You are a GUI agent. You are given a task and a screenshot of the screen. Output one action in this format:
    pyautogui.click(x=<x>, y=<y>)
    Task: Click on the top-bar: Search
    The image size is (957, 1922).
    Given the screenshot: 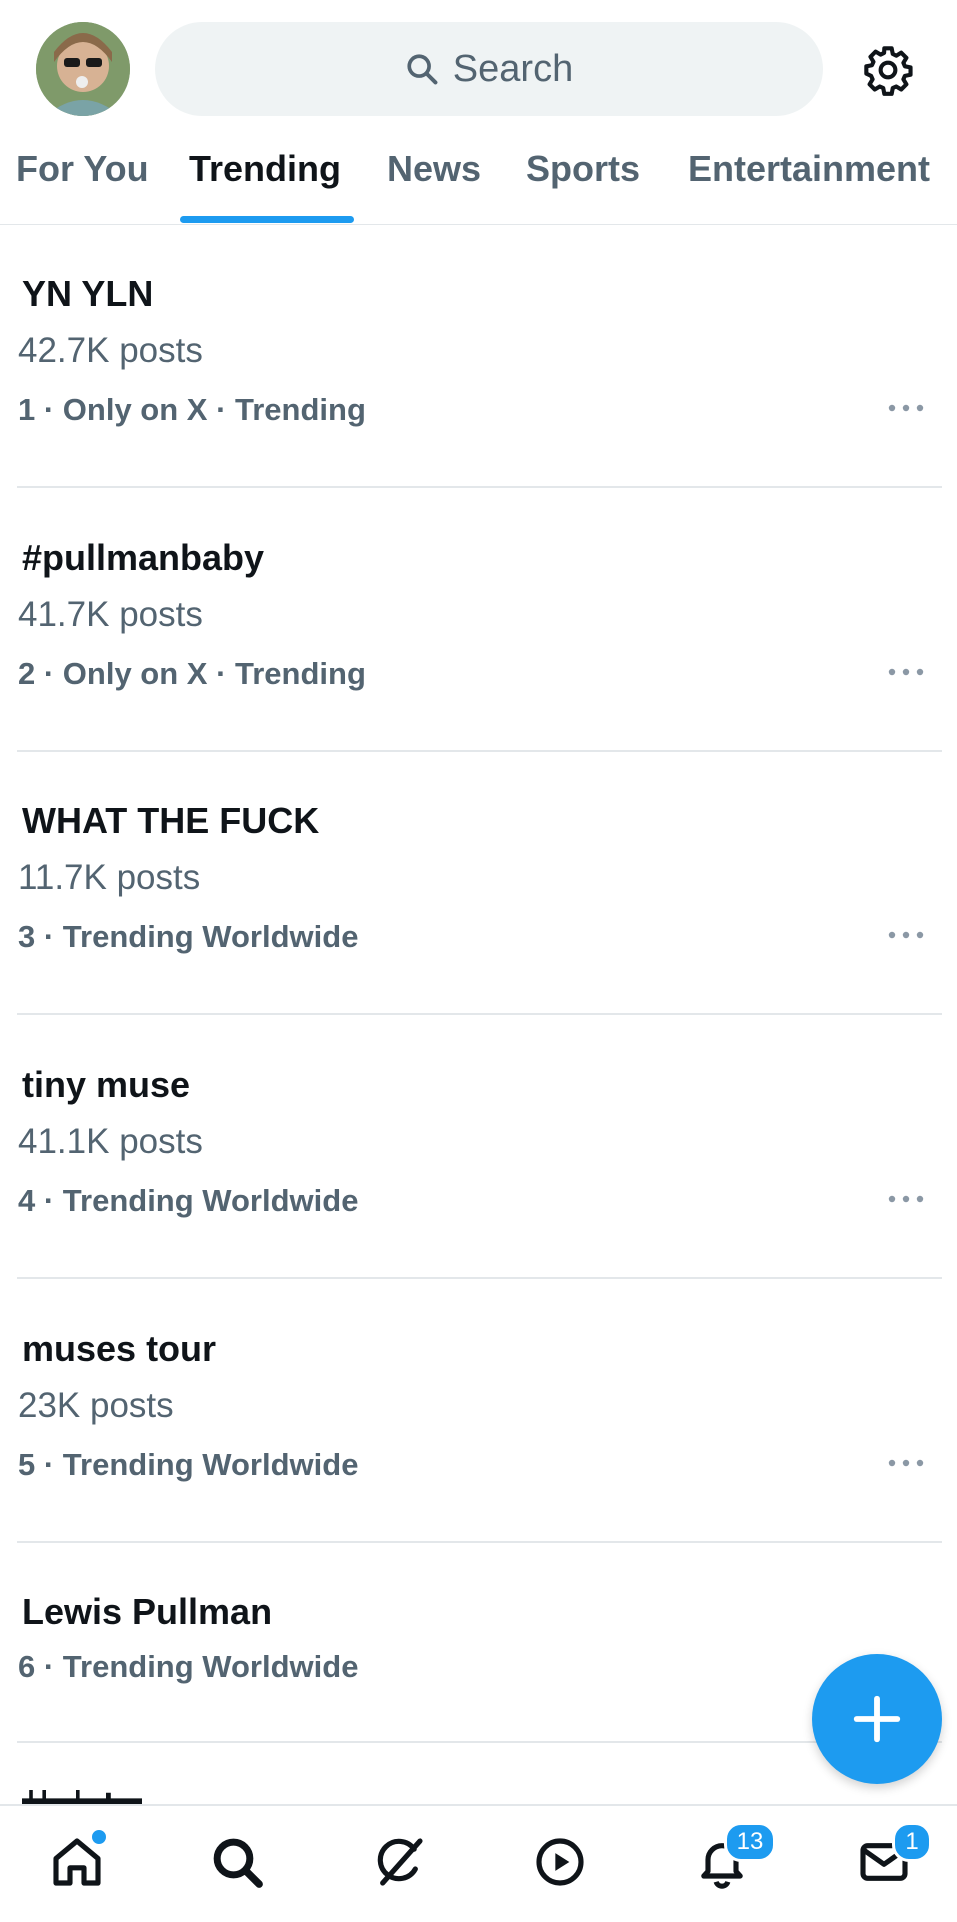 What is the action you would take?
    pyautogui.click(x=478, y=70)
    